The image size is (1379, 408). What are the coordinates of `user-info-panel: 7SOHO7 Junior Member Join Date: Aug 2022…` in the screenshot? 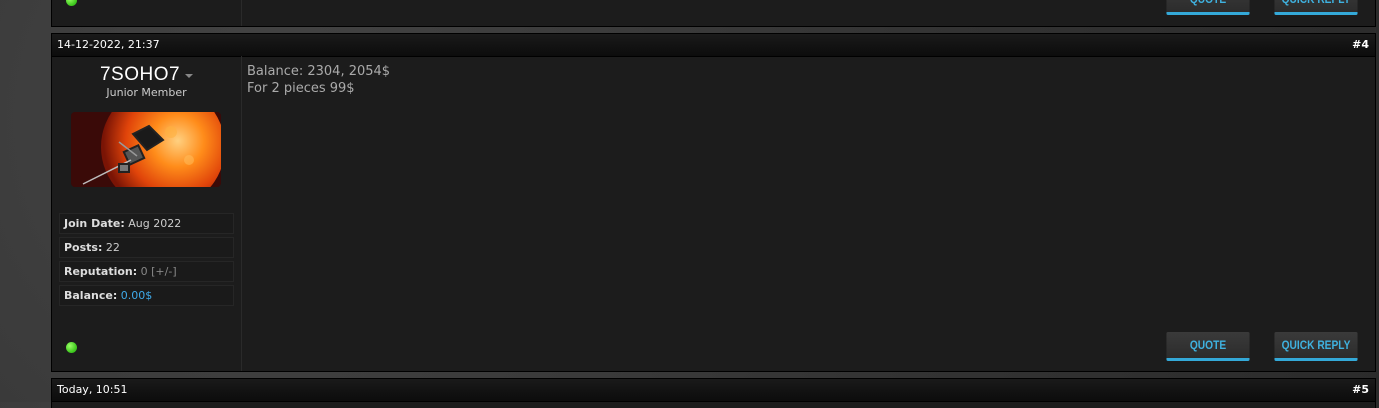 It's located at (147, 213).